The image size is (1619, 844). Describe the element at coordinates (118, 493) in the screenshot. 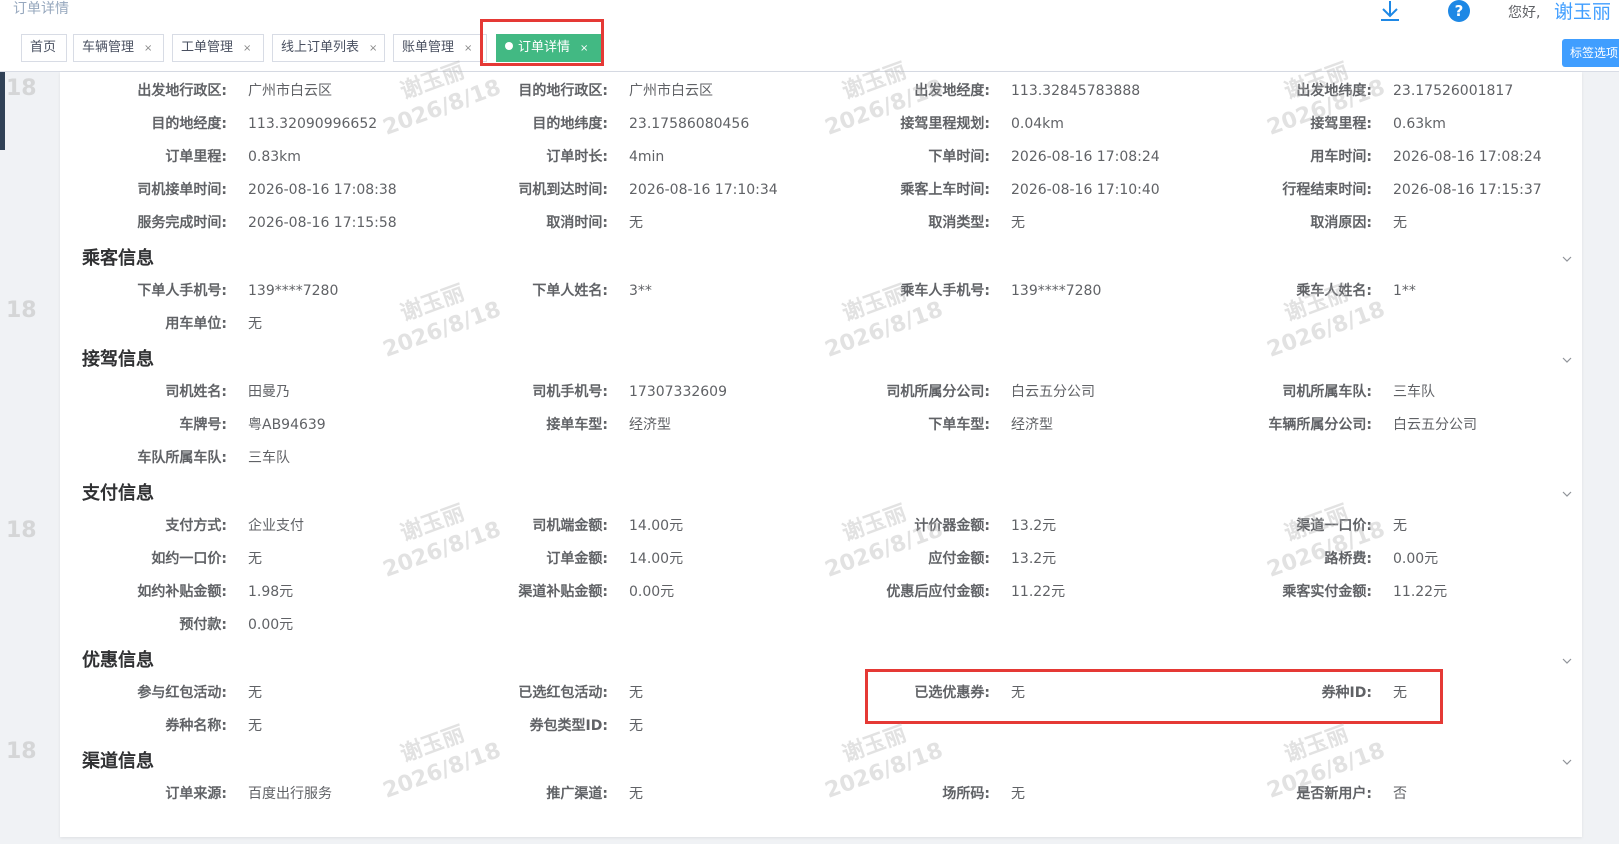

I see `section-title-3: 支付信息` at that location.